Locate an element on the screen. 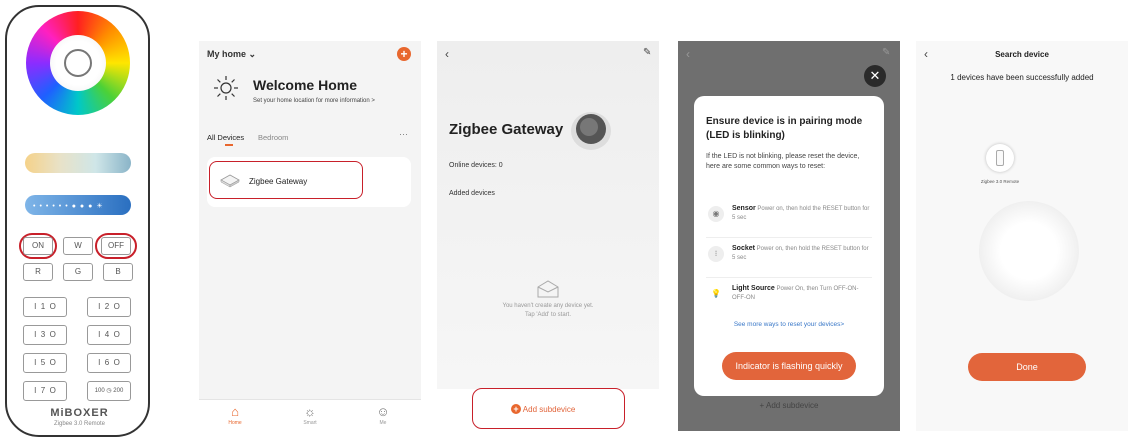 The width and height of the screenshot is (1128, 442). device-name: Zigbee Gateway is located at coordinates (278, 181).